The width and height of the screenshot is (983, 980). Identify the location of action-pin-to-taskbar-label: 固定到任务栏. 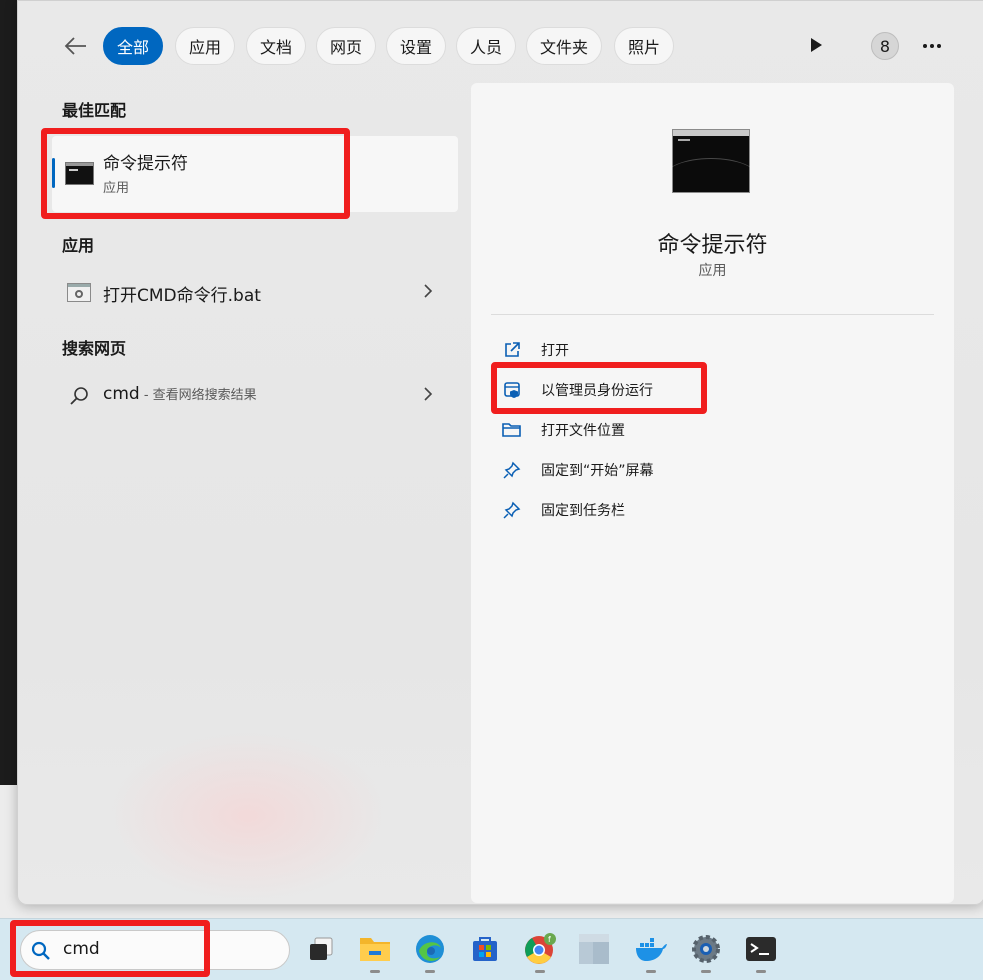
(583, 511).